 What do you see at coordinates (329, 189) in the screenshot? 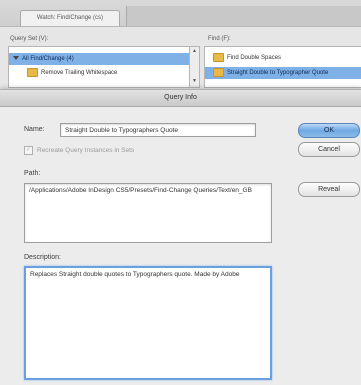
I see `reveal-button: Reveal` at bounding box center [329, 189].